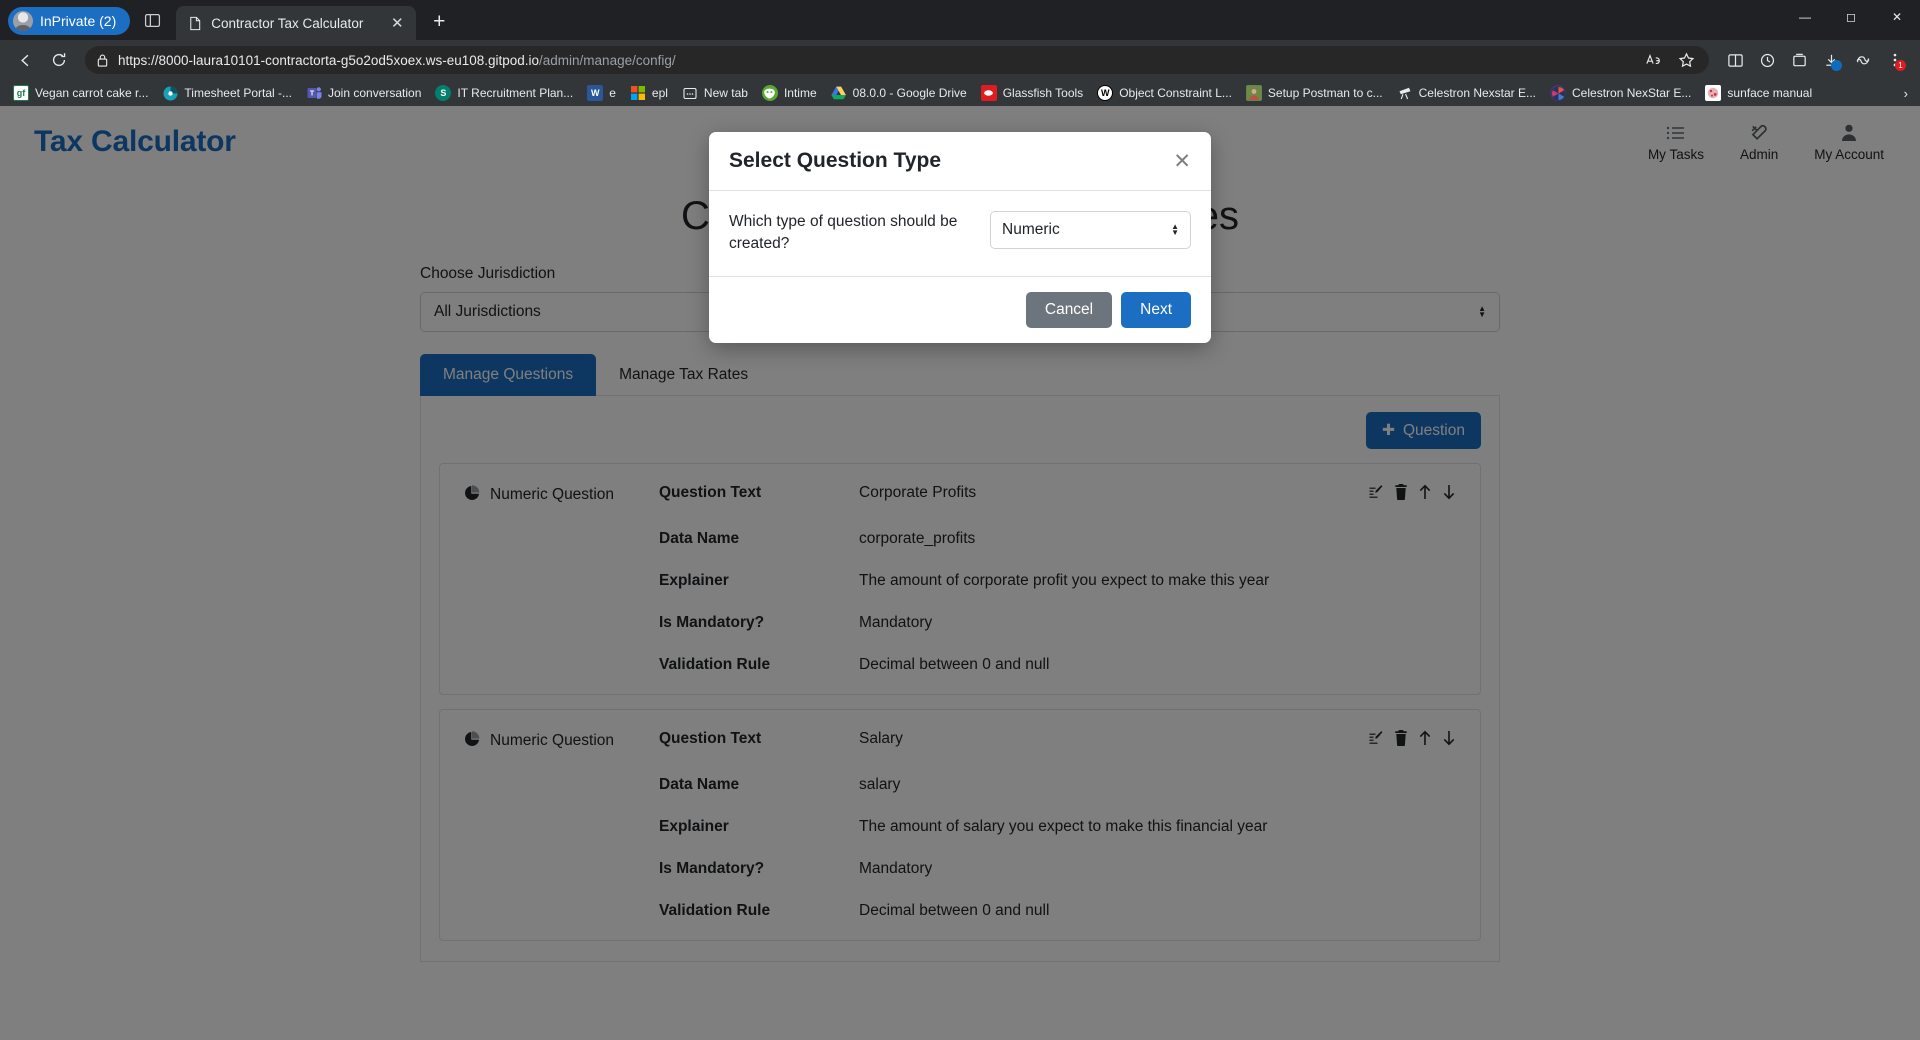 The height and width of the screenshot is (1040, 1920). I want to click on modal-title: Select Question Type, so click(835, 160).